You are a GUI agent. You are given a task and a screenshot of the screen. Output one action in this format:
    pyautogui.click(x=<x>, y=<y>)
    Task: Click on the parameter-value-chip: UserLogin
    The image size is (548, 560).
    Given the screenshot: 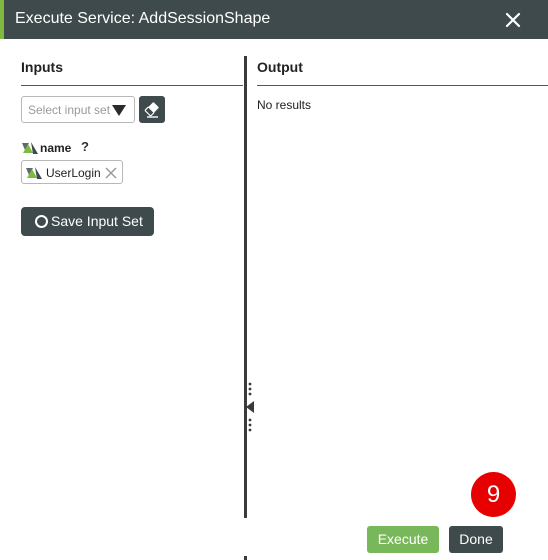 What is the action you would take?
    pyautogui.click(x=72, y=172)
    